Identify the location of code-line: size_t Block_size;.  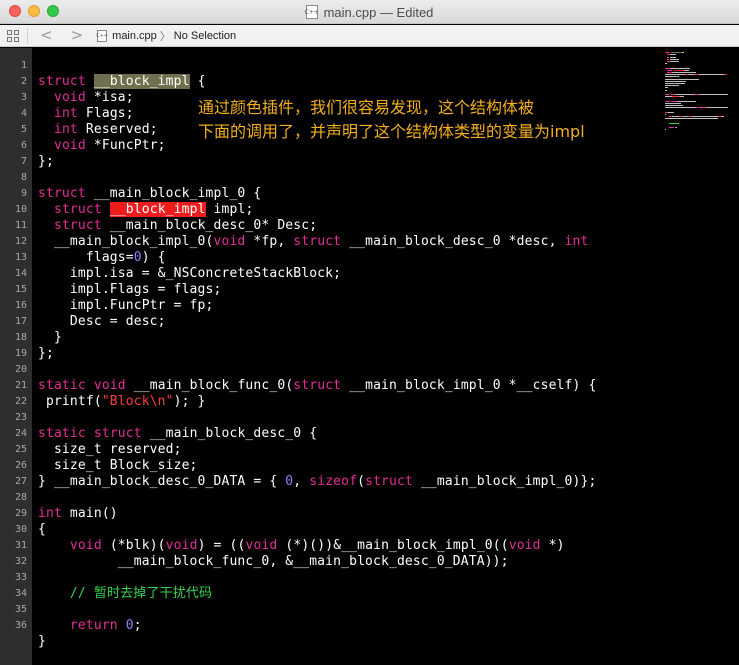
(118, 466).